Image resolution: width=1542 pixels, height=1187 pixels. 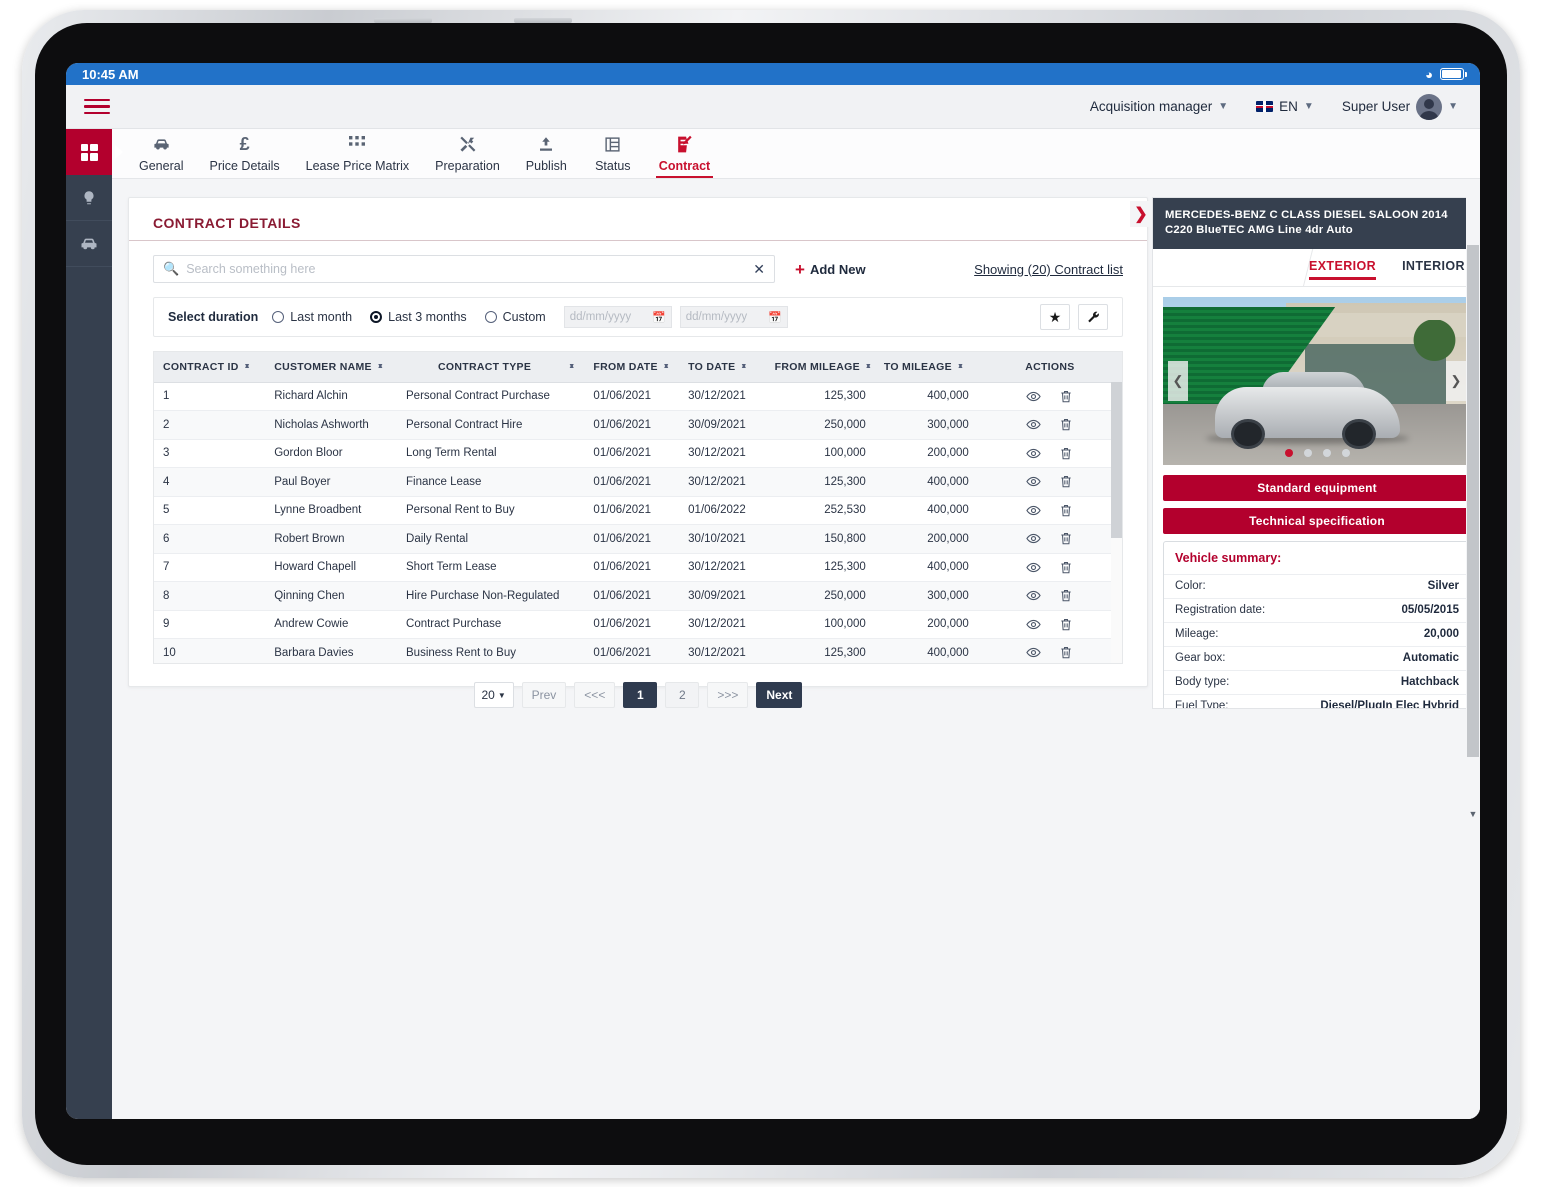 What do you see at coordinates (1473, 814) in the screenshot?
I see `scroll-down-arrow-icon: ▼` at bounding box center [1473, 814].